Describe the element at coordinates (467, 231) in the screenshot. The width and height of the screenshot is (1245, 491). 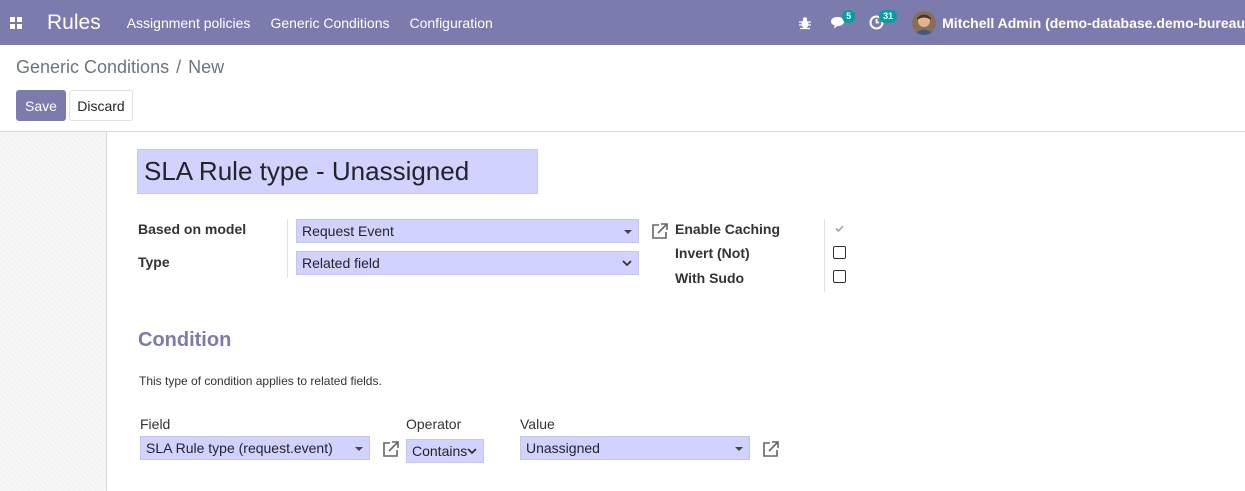
I see `based-on-model-select: Request Event` at that location.